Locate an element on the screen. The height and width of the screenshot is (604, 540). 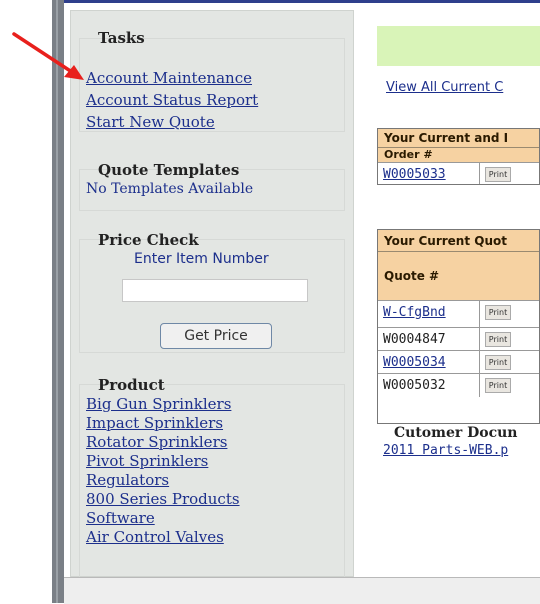
quotes-table-header: Your Current Quot is located at coordinates (458, 241).